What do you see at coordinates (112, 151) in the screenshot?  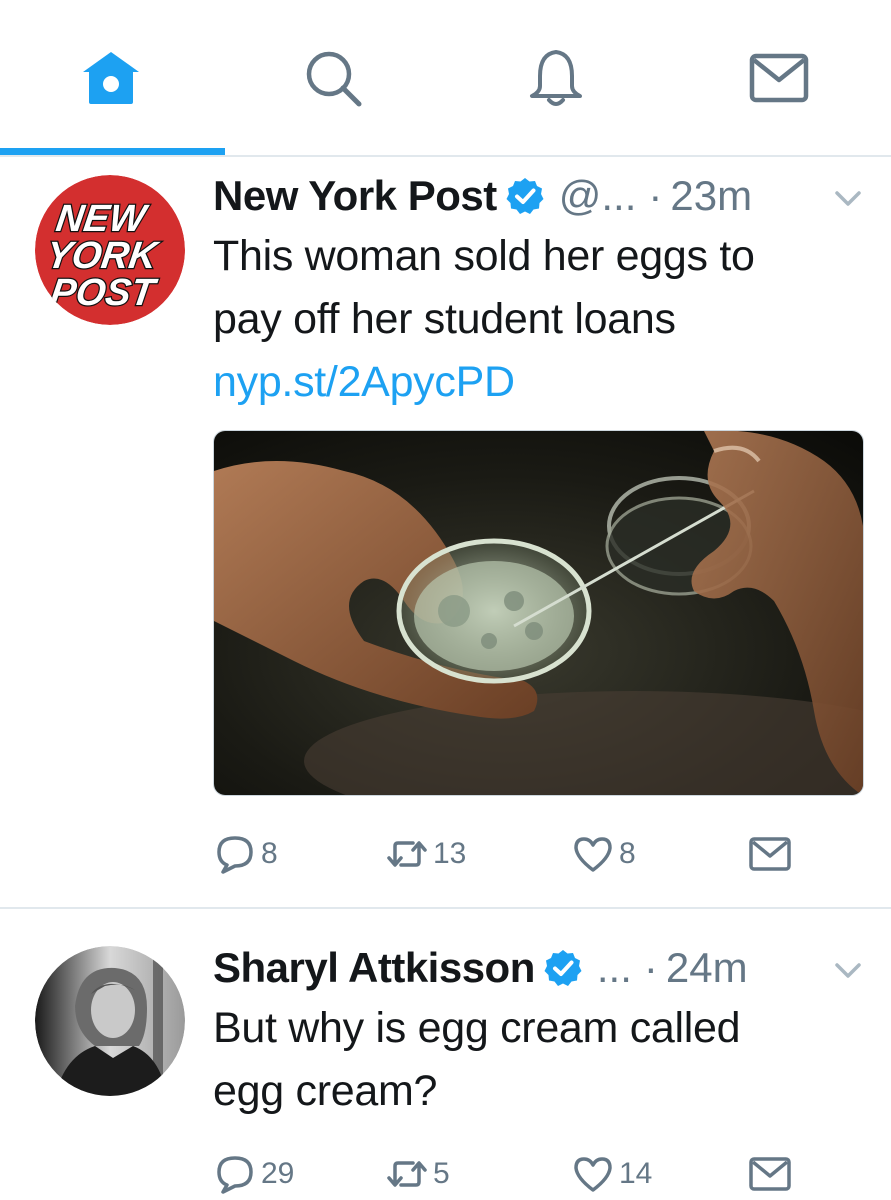 I see `active-tab-indicator` at bounding box center [112, 151].